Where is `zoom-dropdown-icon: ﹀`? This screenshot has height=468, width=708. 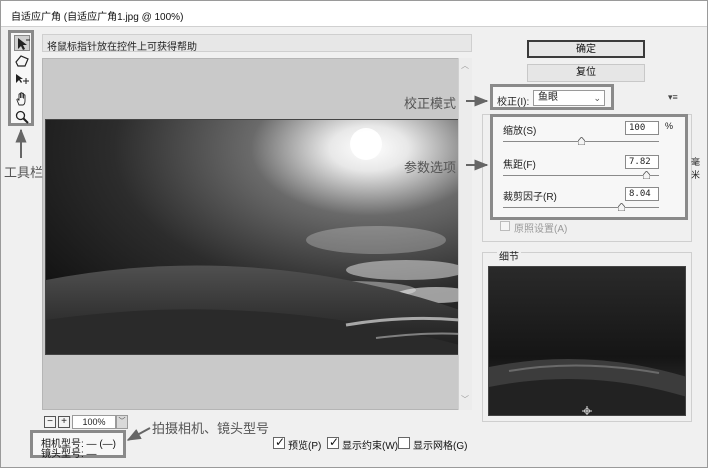 zoom-dropdown-icon: ﹀ is located at coordinates (122, 422).